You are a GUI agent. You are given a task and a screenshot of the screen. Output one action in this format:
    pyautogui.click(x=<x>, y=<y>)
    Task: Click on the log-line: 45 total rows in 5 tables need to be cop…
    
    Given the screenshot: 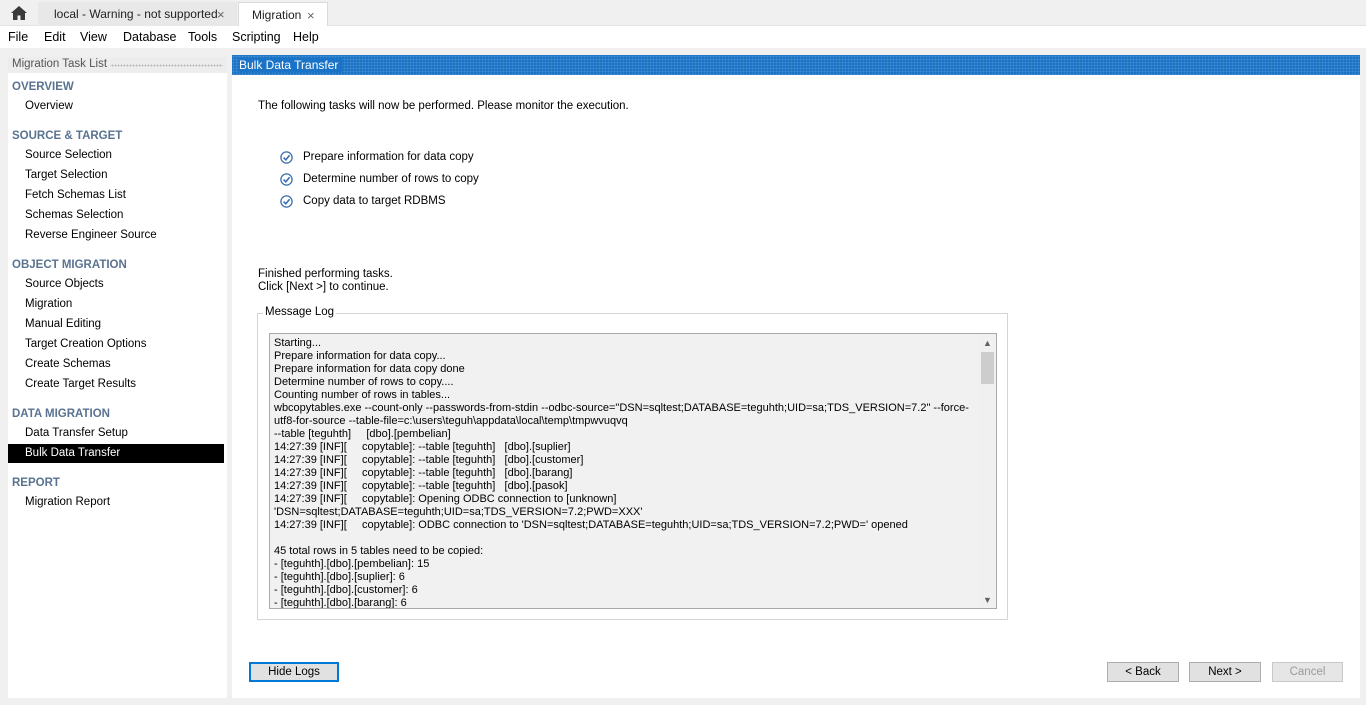 What is the action you would take?
    pyautogui.click(x=379, y=551)
    